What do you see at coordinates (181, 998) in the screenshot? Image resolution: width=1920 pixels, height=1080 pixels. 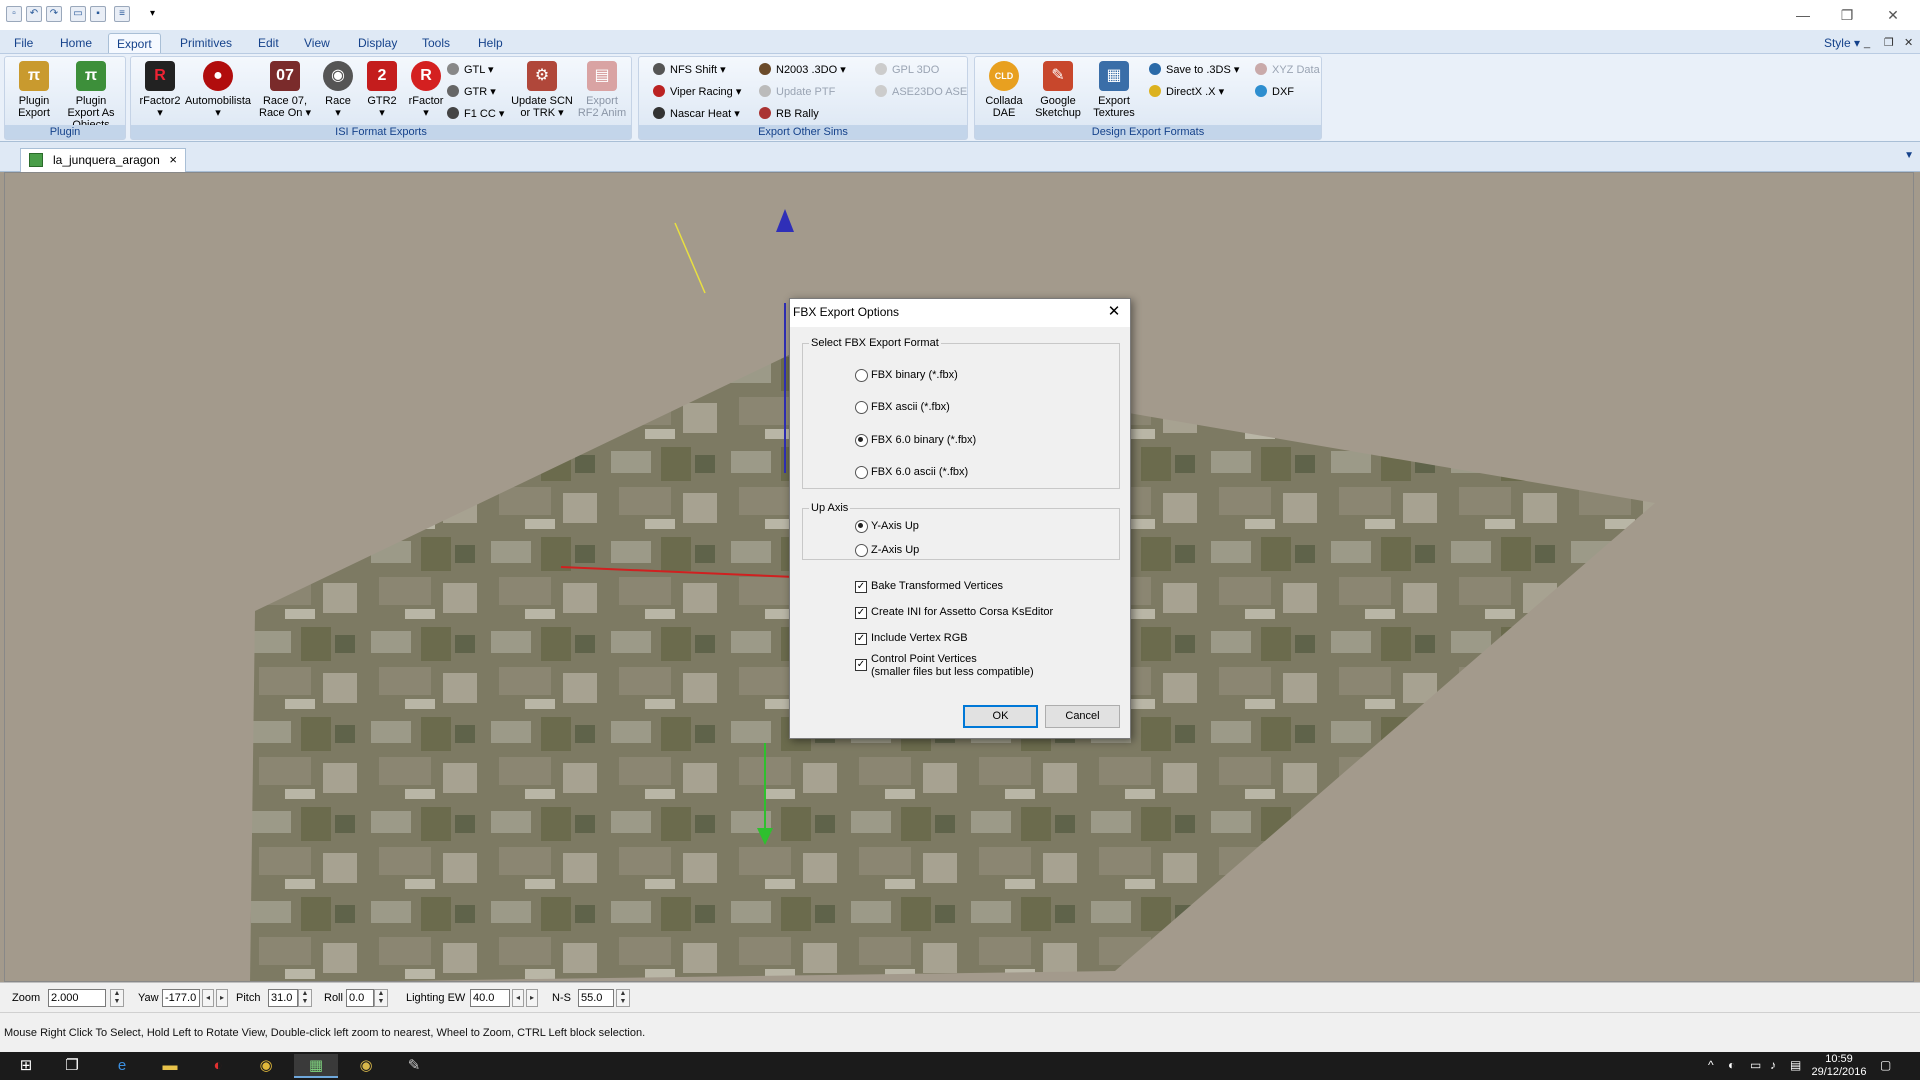 I see `yaw-input: -177.0` at bounding box center [181, 998].